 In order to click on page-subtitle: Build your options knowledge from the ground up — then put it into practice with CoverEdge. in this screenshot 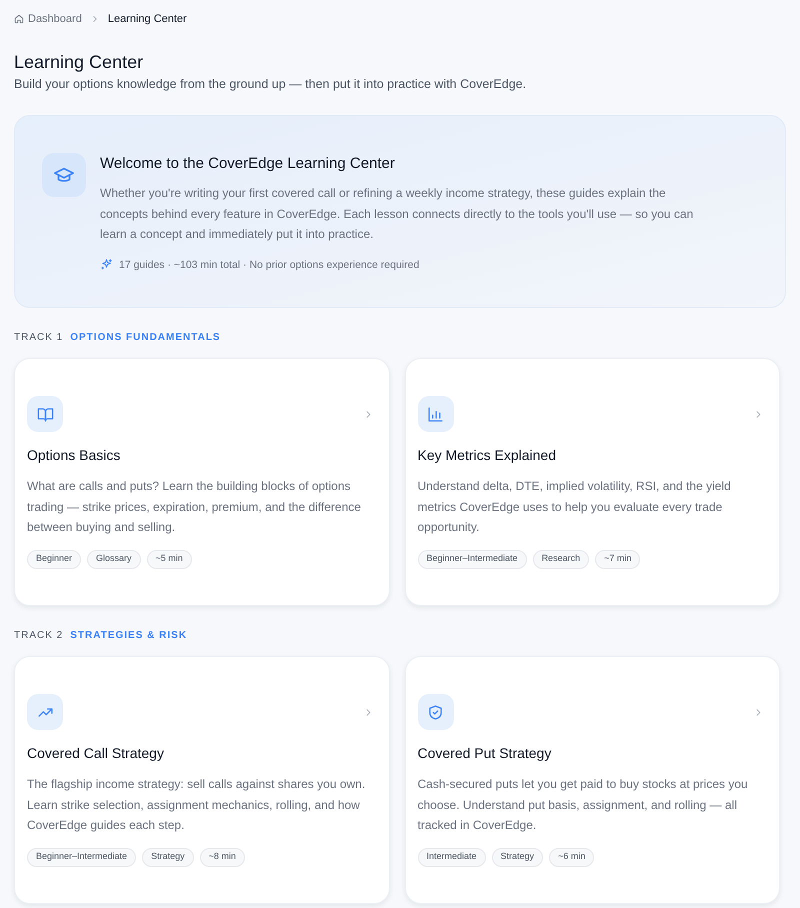, I will do `click(271, 84)`.